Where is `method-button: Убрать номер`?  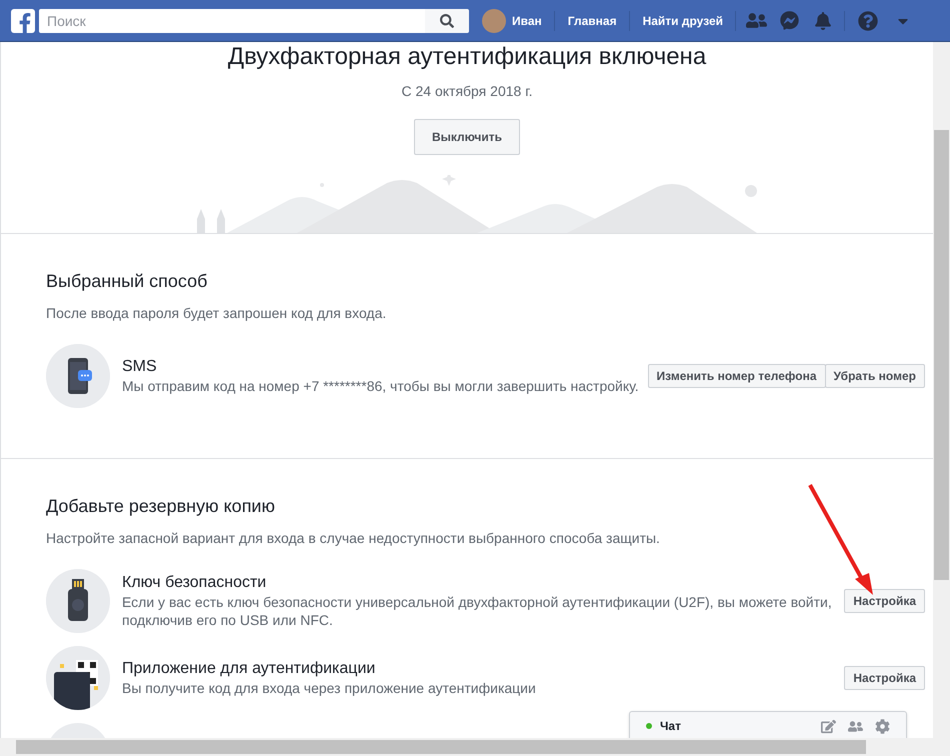 method-button: Убрать номер is located at coordinates (874, 376).